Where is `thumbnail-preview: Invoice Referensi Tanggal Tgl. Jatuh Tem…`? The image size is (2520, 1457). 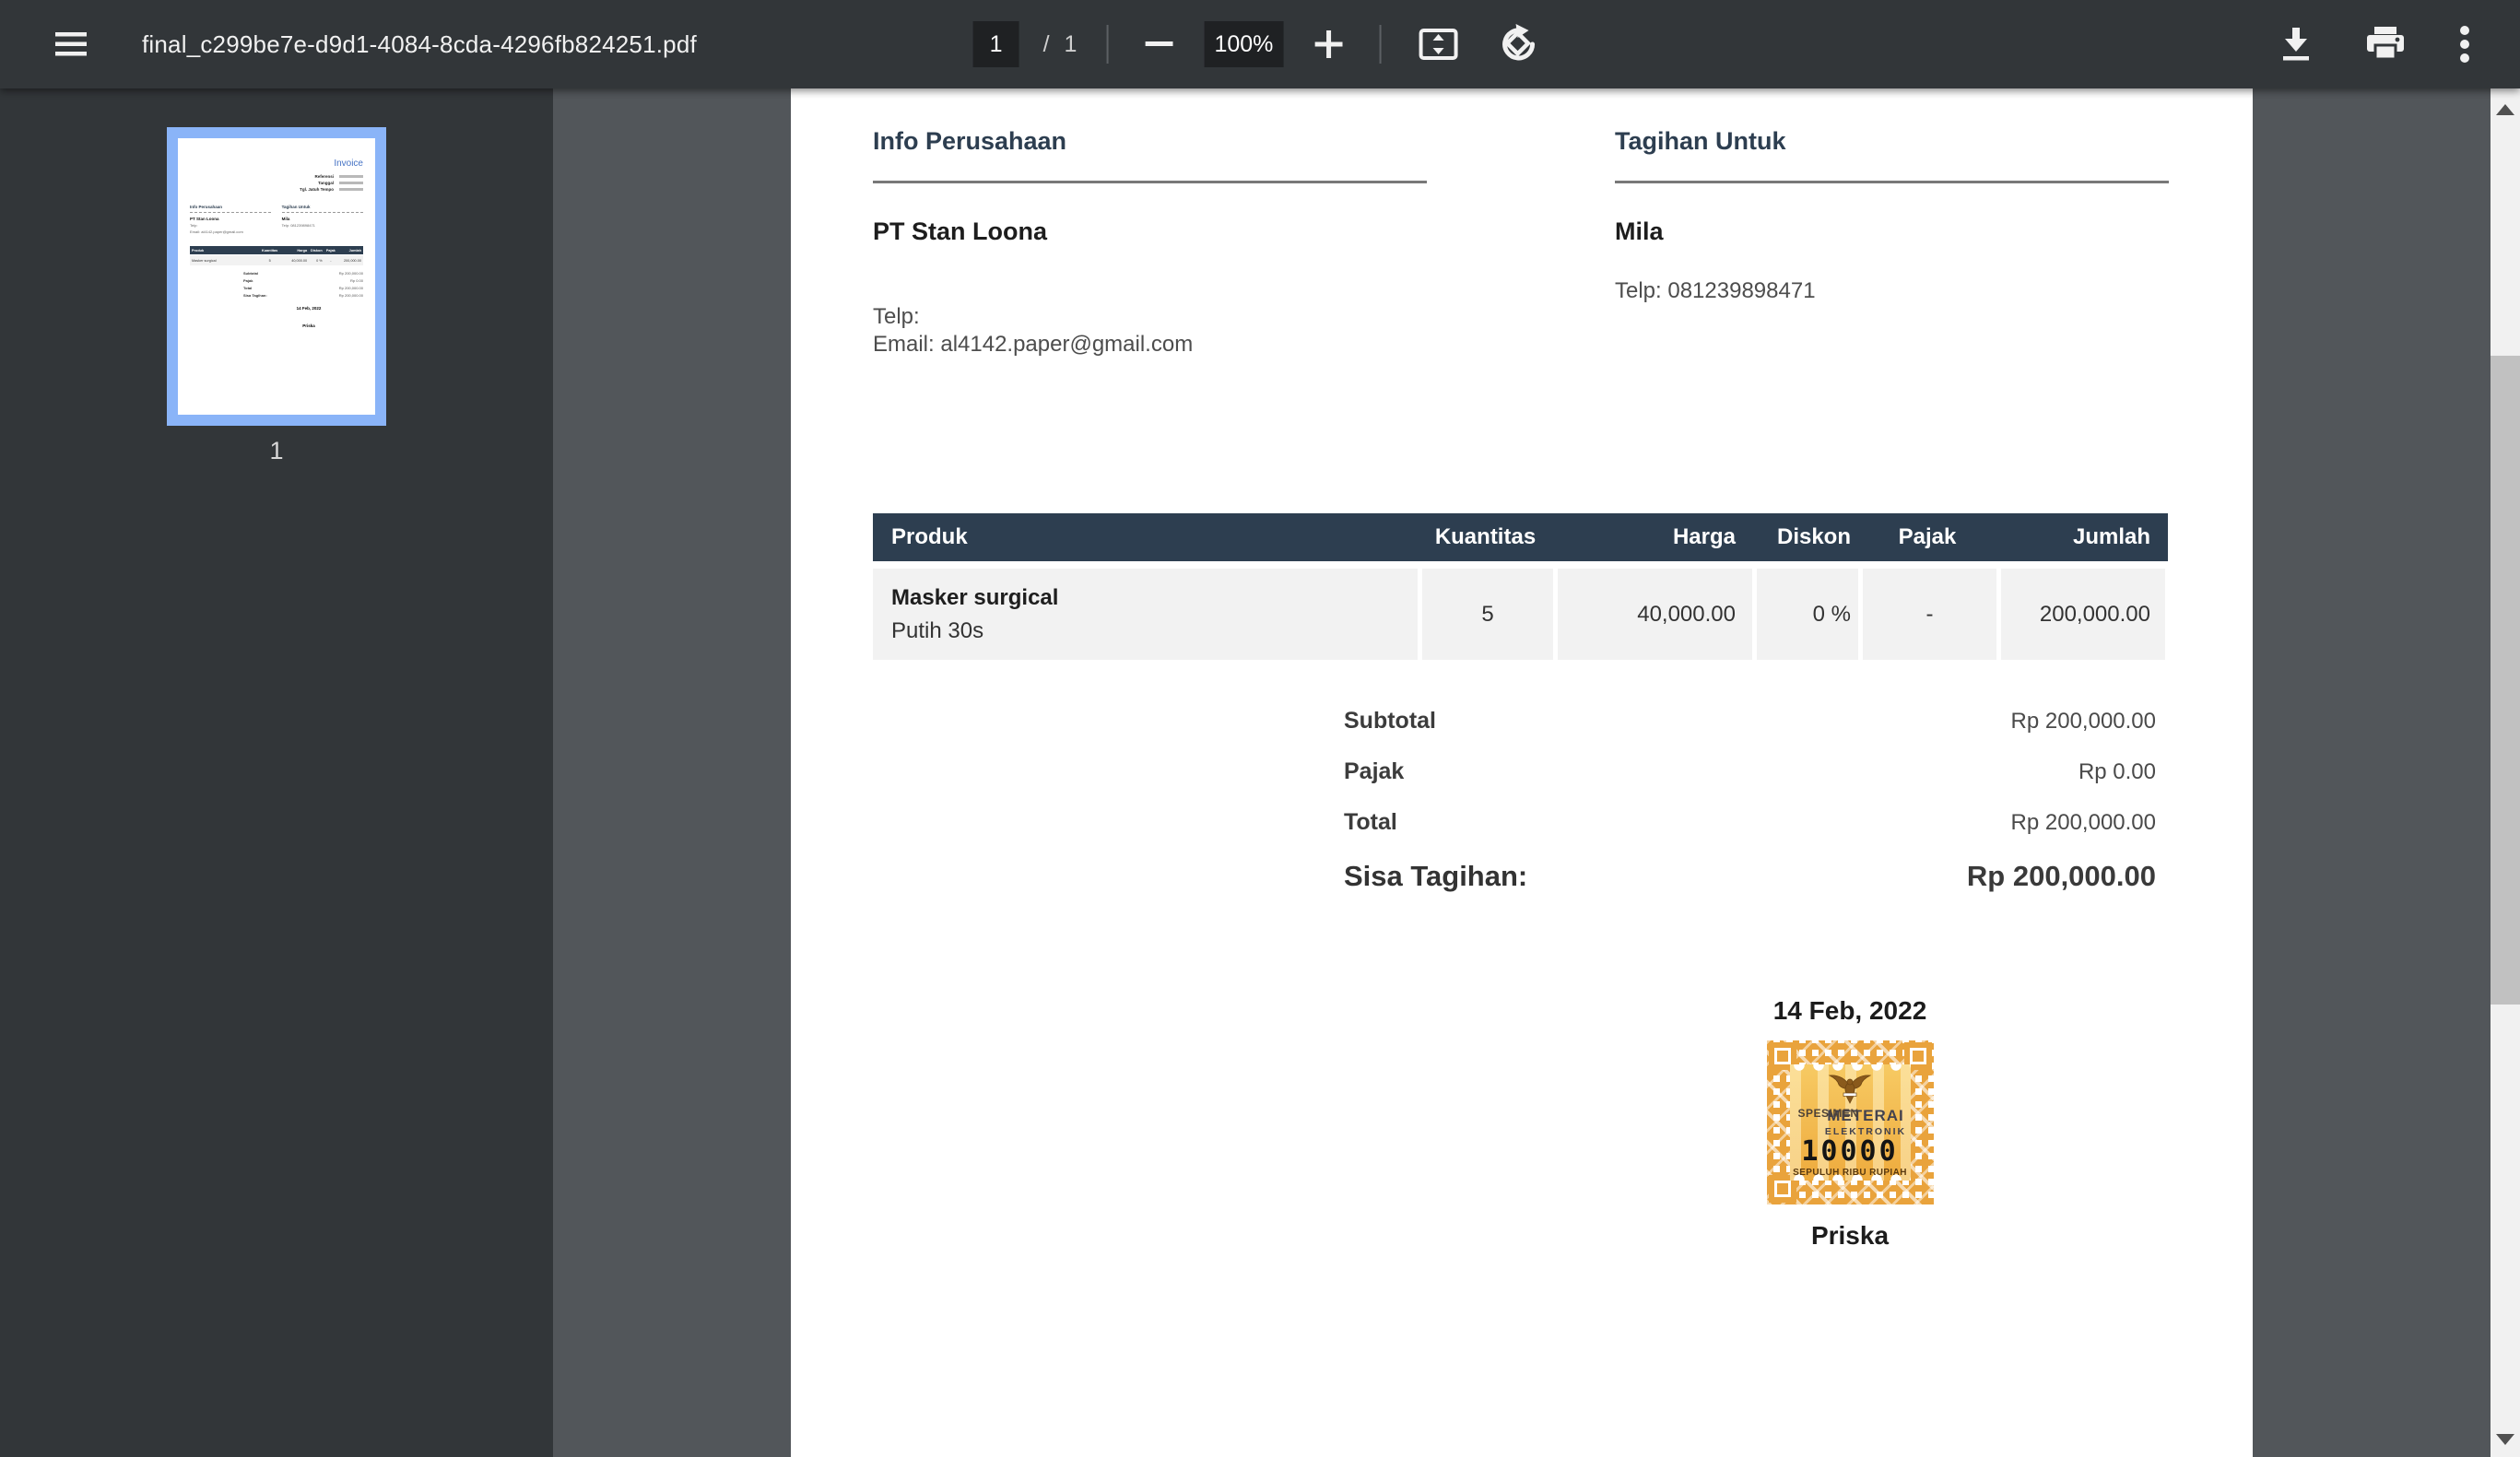 thumbnail-preview: Invoice Referensi Tanggal Tgl. Jatuh Tem… is located at coordinates (276, 276).